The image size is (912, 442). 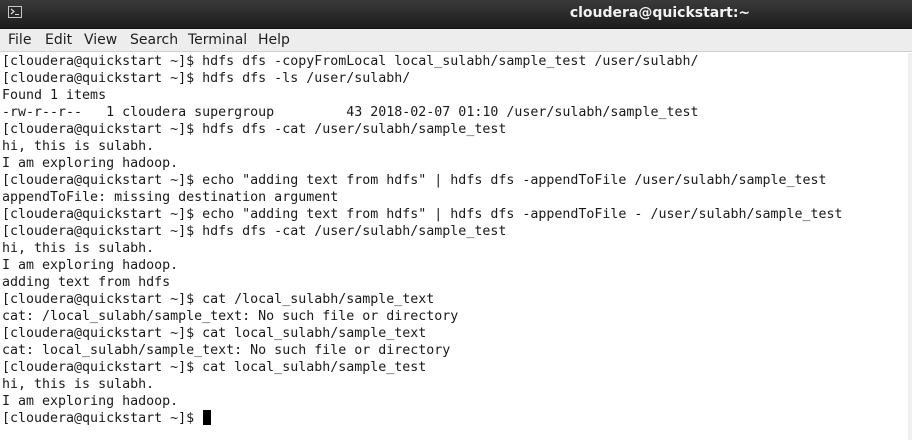 I want to click on menu-terminal: Terminal, so click(x=217, y=40).